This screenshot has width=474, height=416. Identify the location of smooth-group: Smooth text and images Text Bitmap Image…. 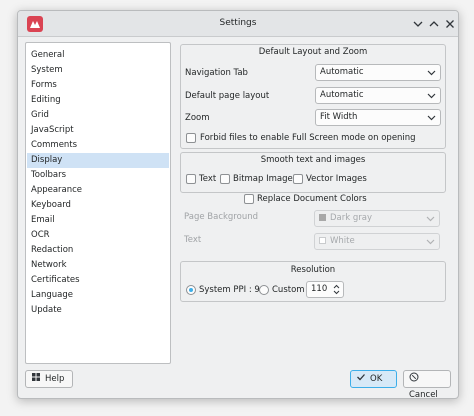
(313, 172).